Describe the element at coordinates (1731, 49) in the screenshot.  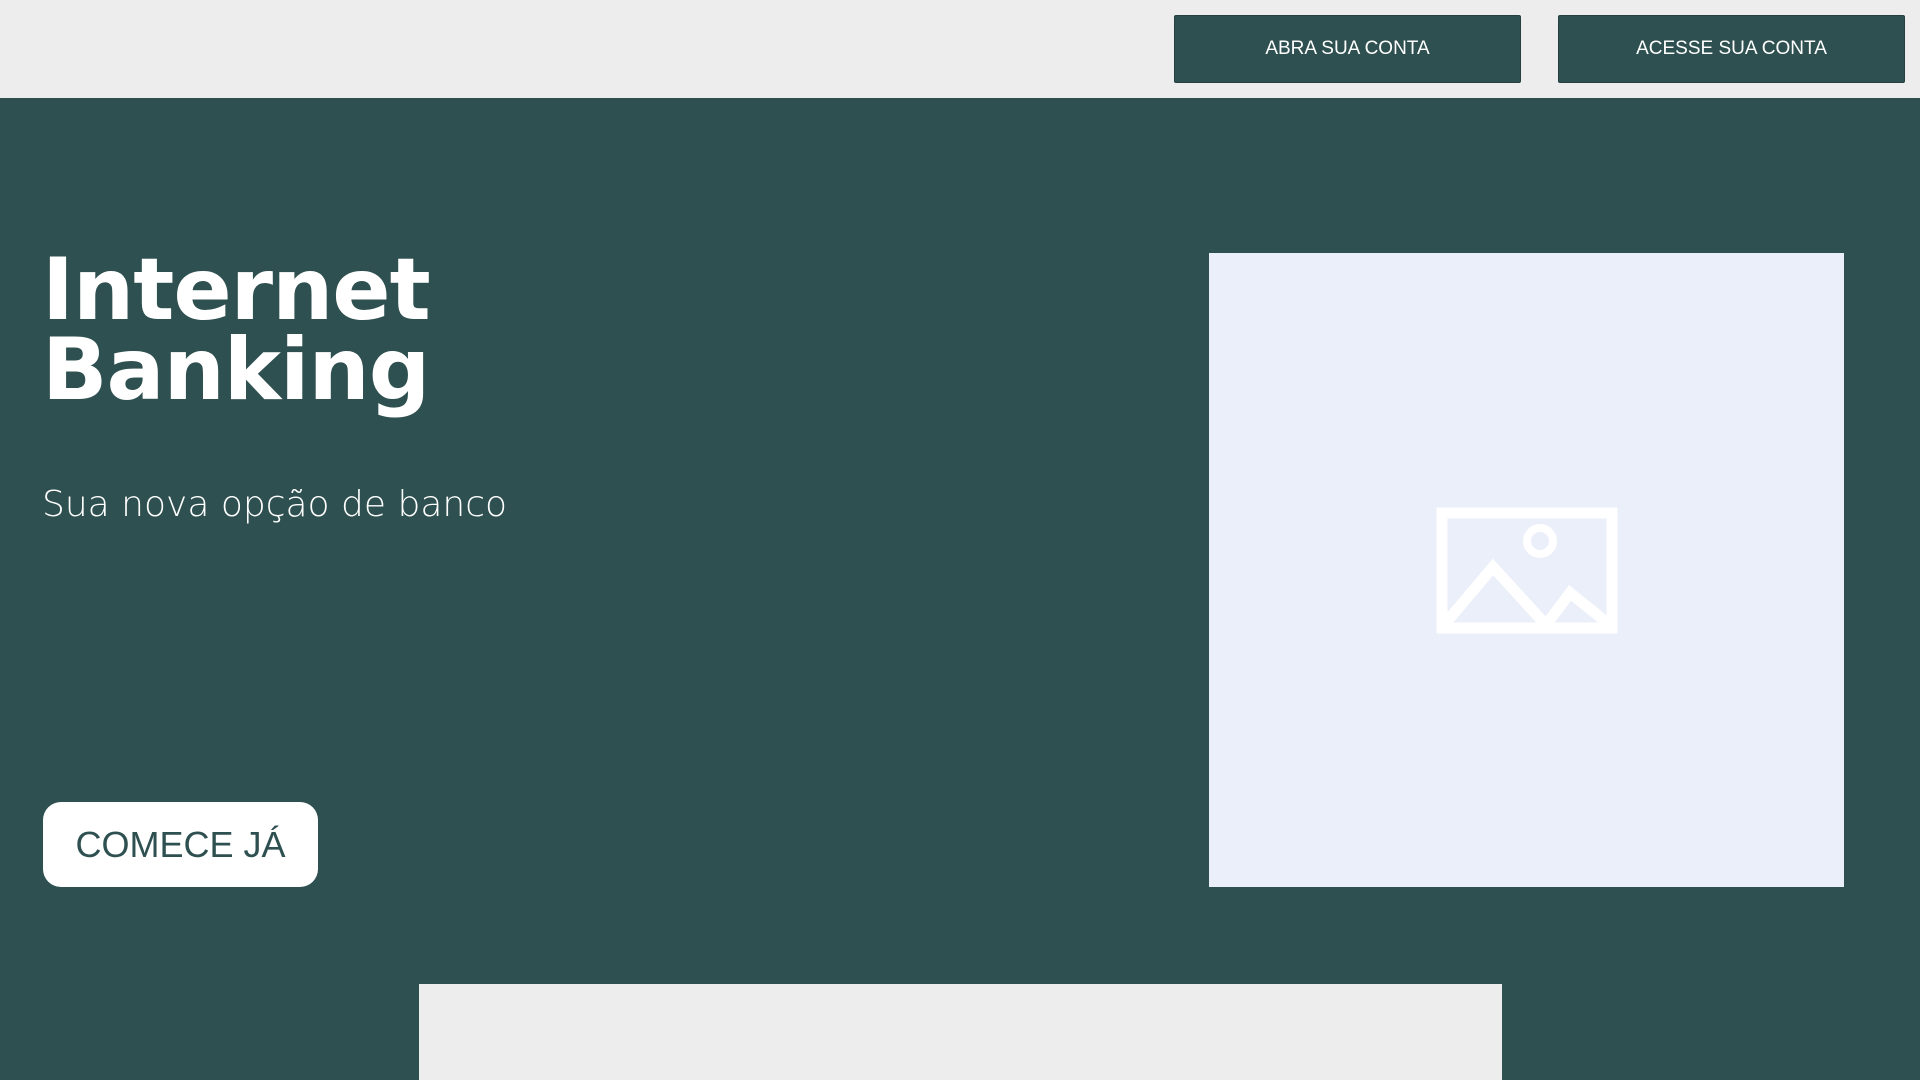
I see `access-account-button: ACESSE SUA CONTA` at that location.